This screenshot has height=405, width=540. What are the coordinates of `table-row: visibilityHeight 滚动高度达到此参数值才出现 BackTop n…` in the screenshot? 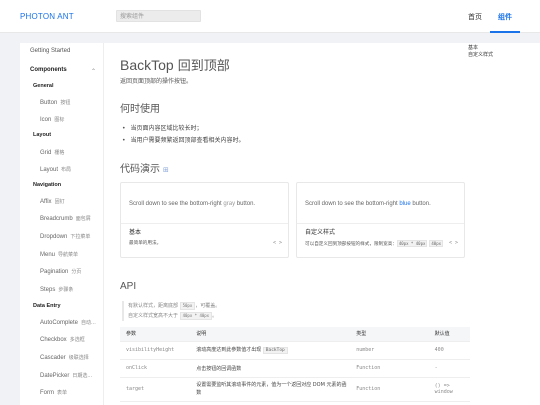 It's located at (295, 350).